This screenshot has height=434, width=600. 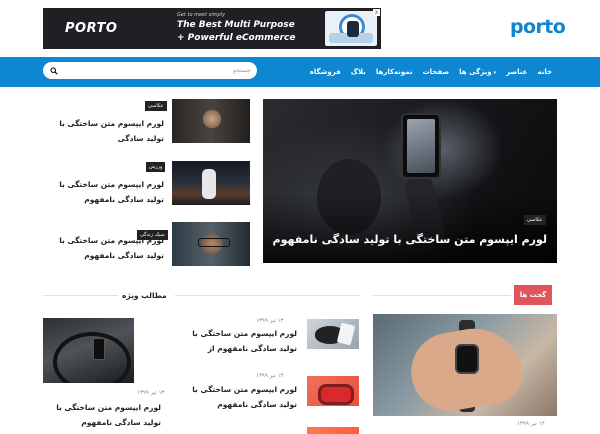 I want to click on nav-item-elements: عناصر, so click(x=516, y=72).